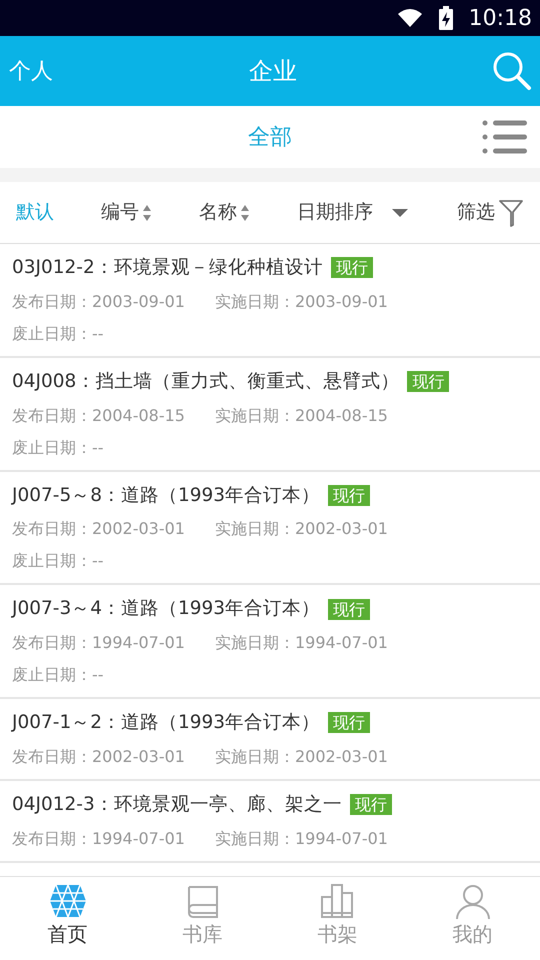 The height and width of the screenshot is (960, 540). What do you see at coordinates (166, 723) in the screenshot?
I see `document-title: J007-1～2：道路（1993年合订本）` at bounding box center [166, 723].